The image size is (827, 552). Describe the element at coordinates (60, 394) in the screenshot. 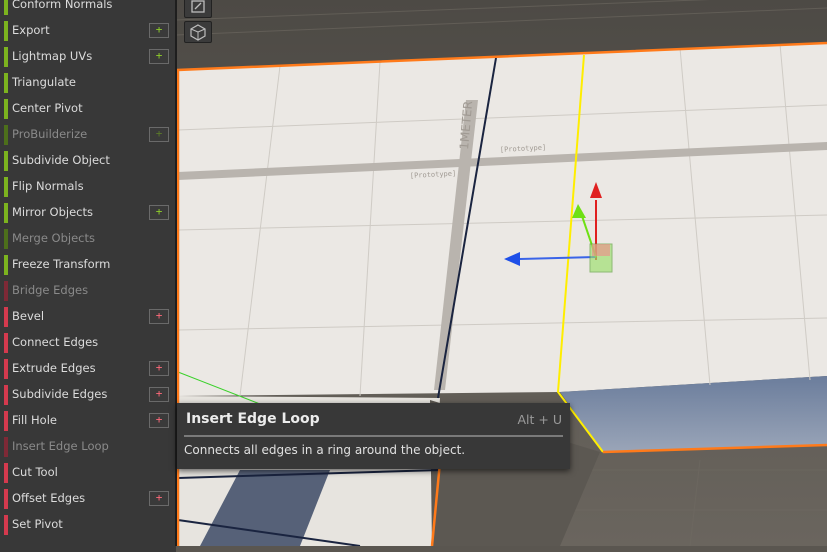

I see `menu-item-label: Subdivide Edges` at that location.